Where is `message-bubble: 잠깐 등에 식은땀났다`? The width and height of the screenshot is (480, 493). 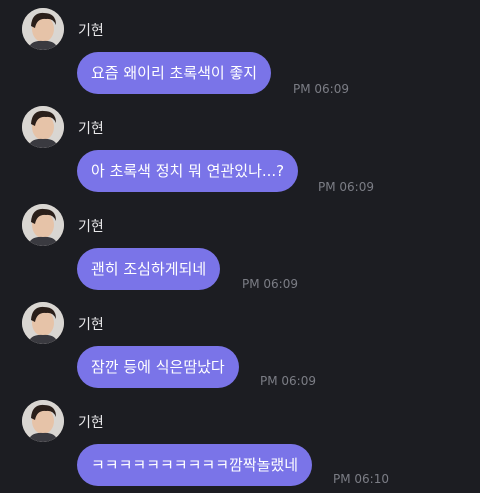
message-bubble: 잠깐 등에 식은땀났다 is located at coordinates (158, 367).